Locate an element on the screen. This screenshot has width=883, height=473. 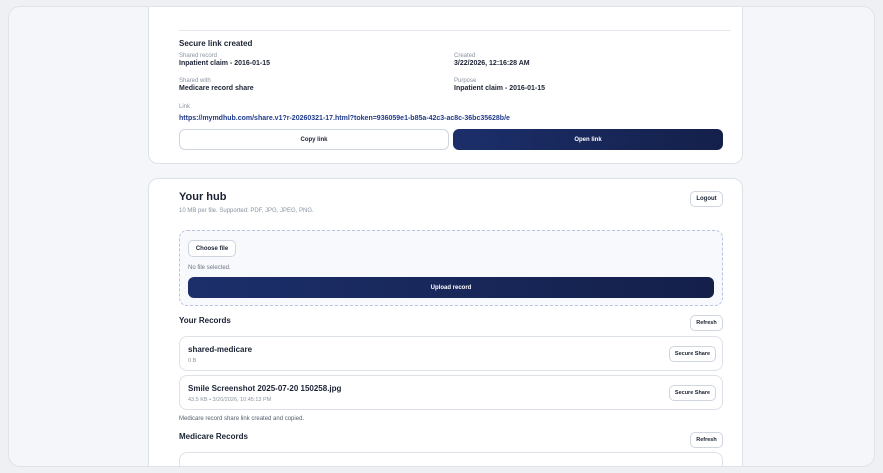
purpose-value: Inpatient claim - 2016-01-15 is located at coordinates (500, 88).